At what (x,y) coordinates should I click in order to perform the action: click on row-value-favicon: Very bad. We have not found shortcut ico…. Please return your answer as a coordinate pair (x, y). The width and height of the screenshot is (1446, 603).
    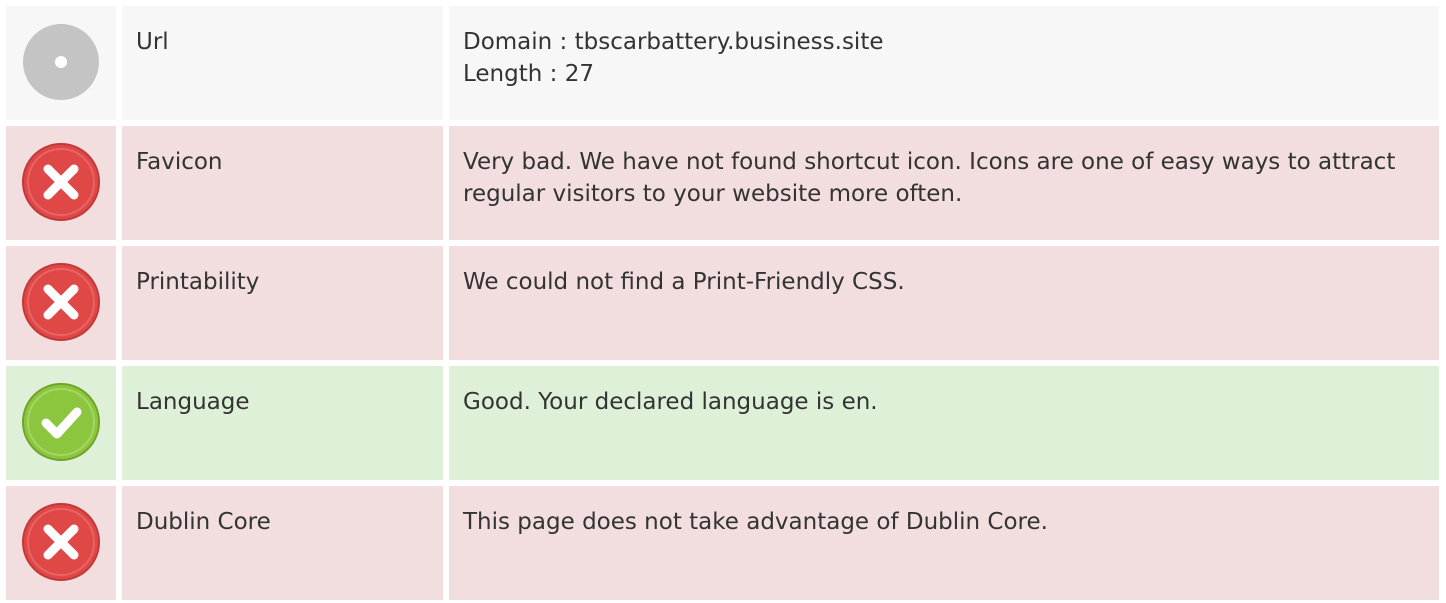
    Looking at the image, I should click on (944, 183).